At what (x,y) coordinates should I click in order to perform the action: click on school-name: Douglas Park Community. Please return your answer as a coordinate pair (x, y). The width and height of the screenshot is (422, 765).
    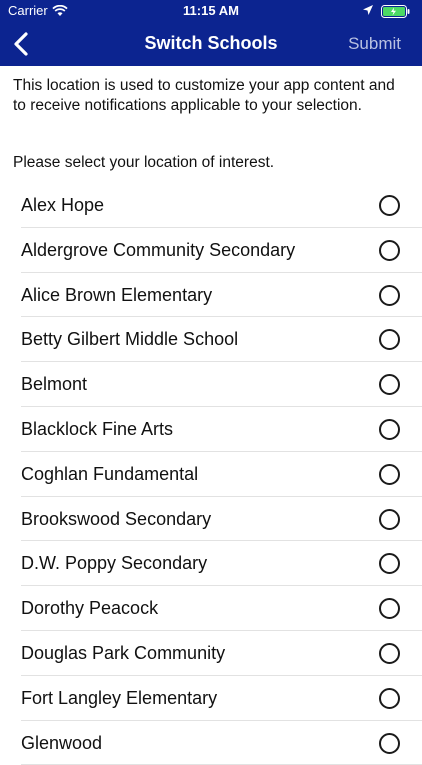
    Looking at the image, I should click on (123, 652).